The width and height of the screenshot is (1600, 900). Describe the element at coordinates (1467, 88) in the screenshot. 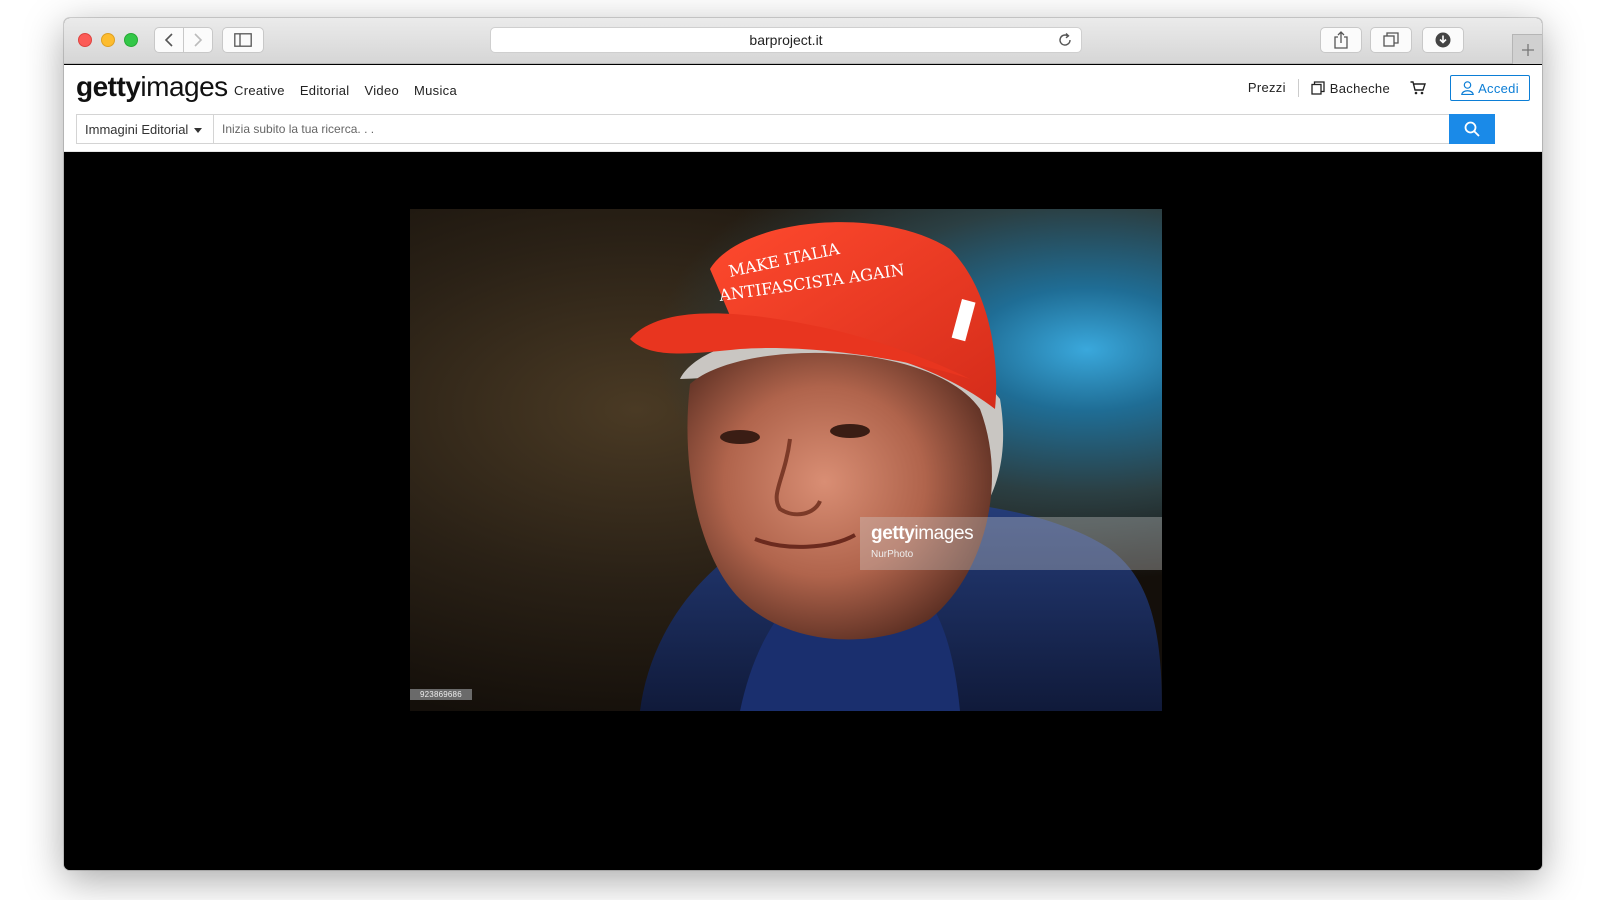

I see `user-icon` at that location.